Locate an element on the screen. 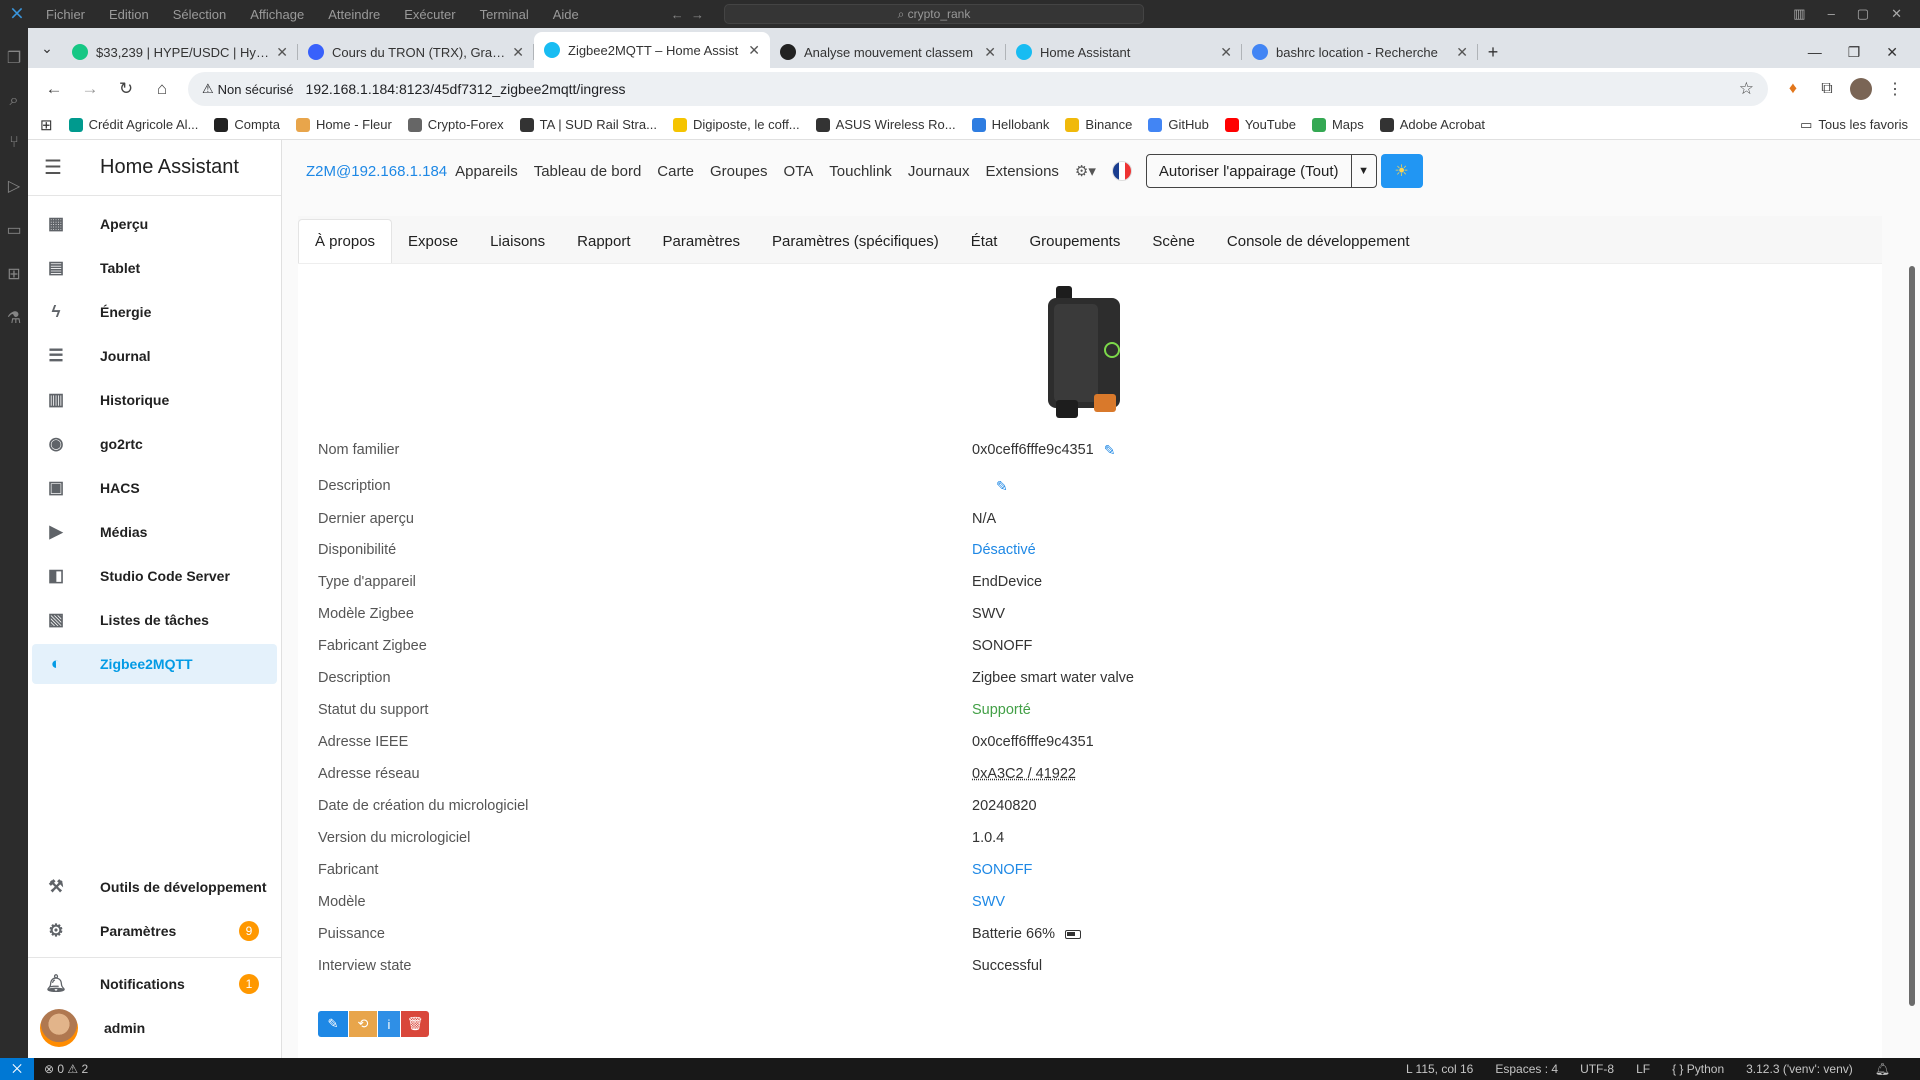 Image resolution: width=1920 pixels, height=1080 pixels. sidebar-item-4: ▥ Historique is located at coordinates (154, 400).